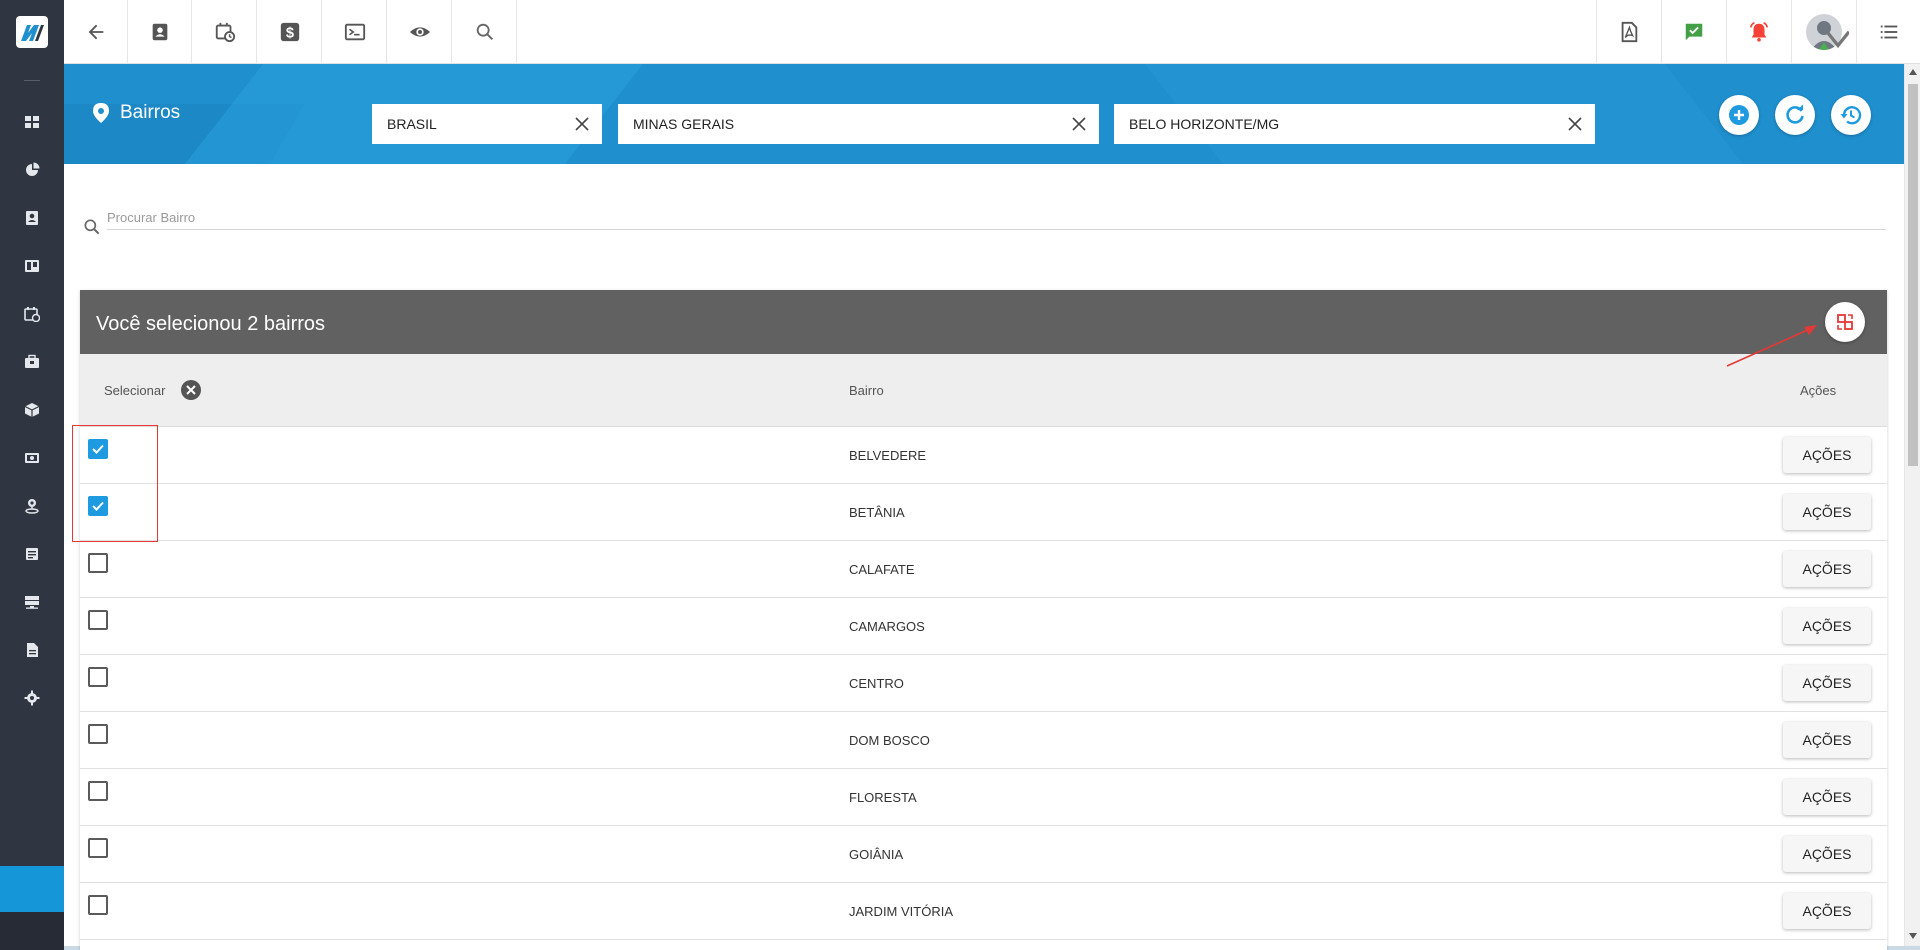  Describe the element at coordinates (160, 31) in the screenshot. I see `contacts-button` at that location.